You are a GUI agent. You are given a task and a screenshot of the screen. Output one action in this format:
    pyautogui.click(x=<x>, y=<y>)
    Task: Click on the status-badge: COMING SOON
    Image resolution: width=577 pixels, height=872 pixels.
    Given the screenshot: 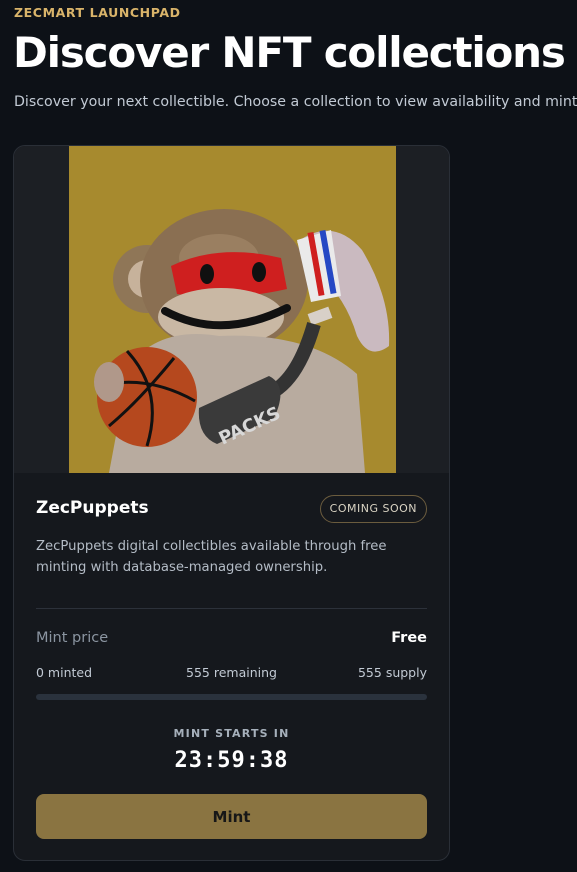 What is the action you would take?
    pyautogui.click(x=373, y=509)
    